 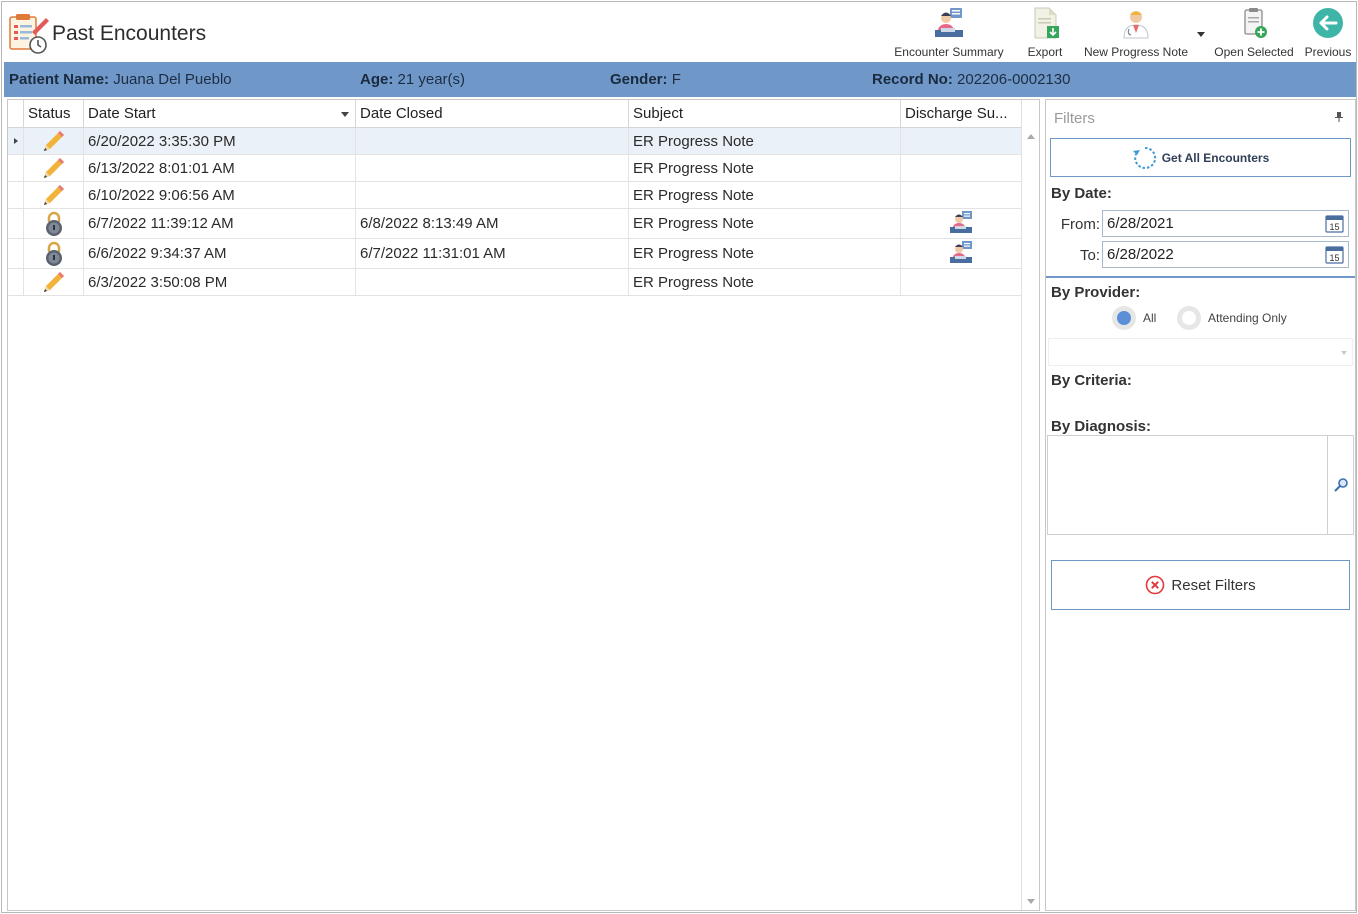 I want to click on search-icon, so click(x=1340, y=485).